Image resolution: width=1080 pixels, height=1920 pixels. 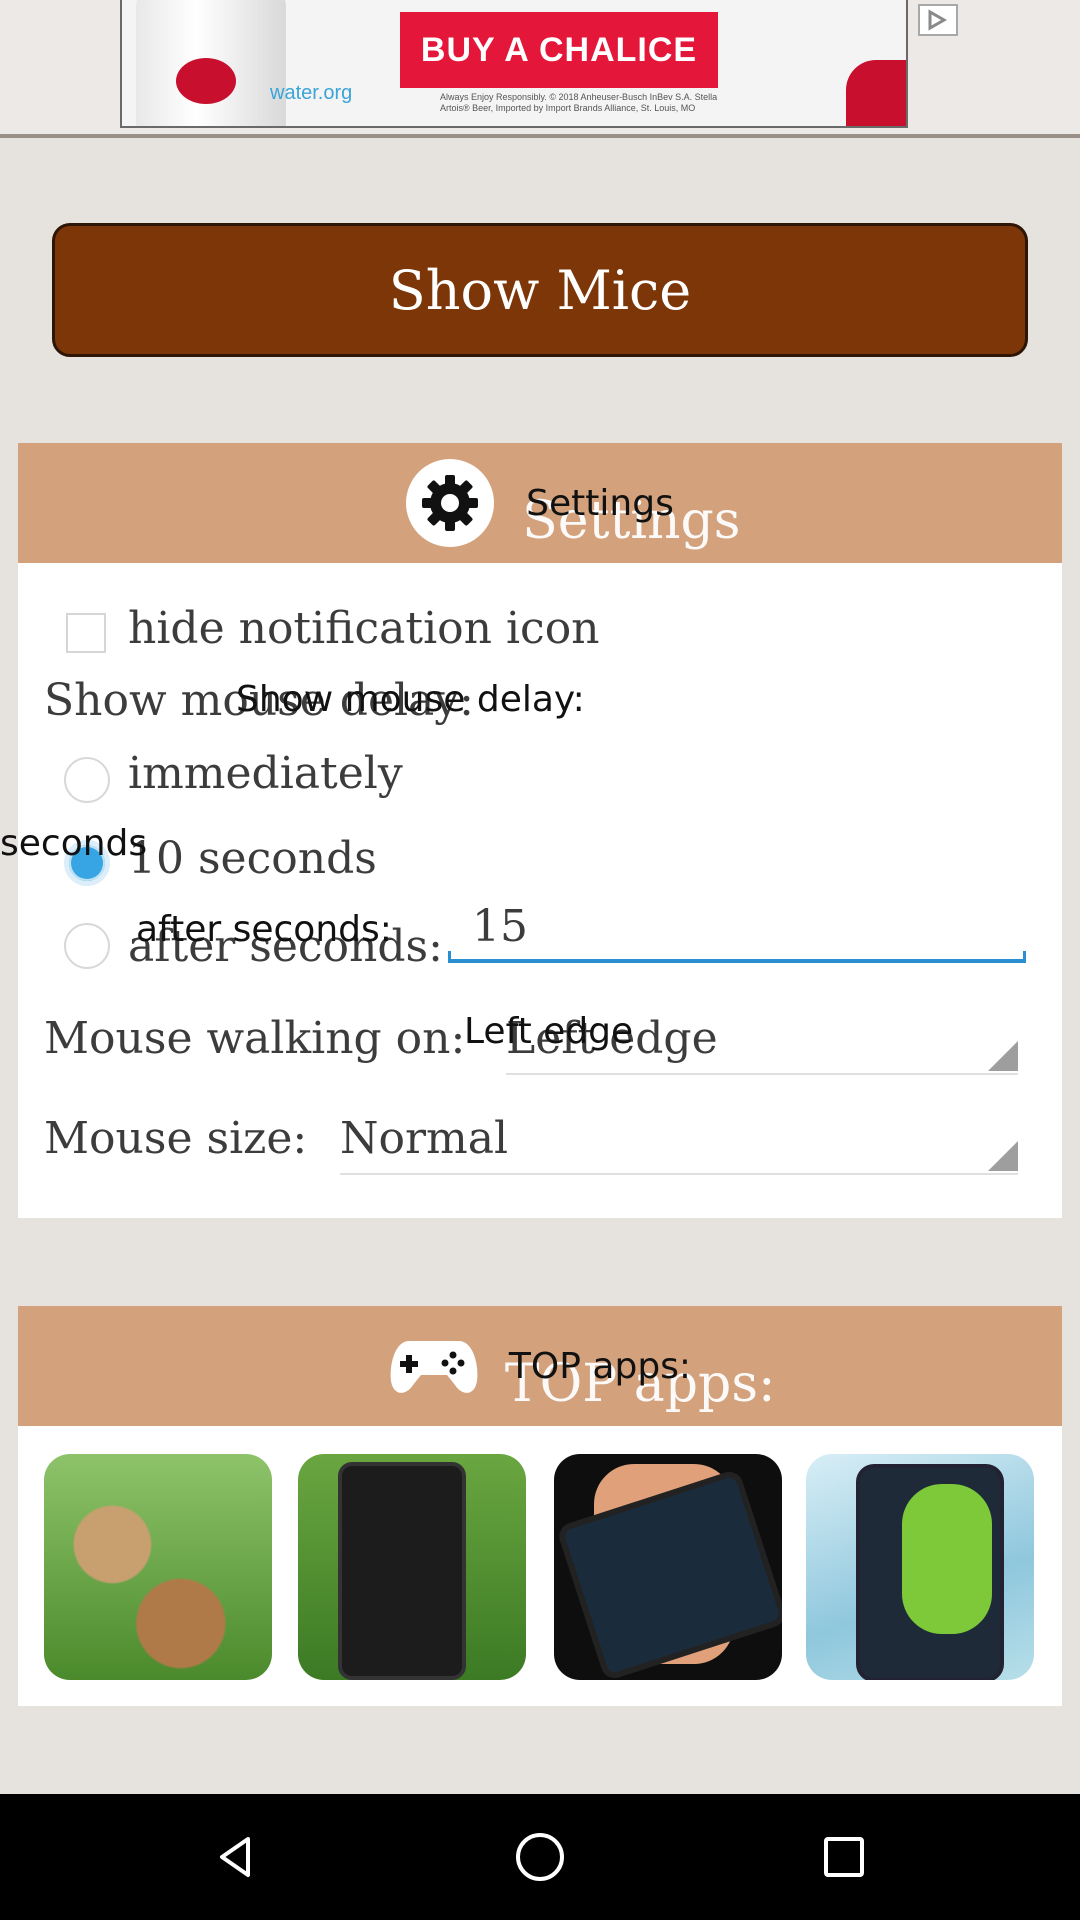 What do you see at coordinates (311, 93) in the screenshot?
I see `ad-site-label: water.org` at bounding box center [311, 93].